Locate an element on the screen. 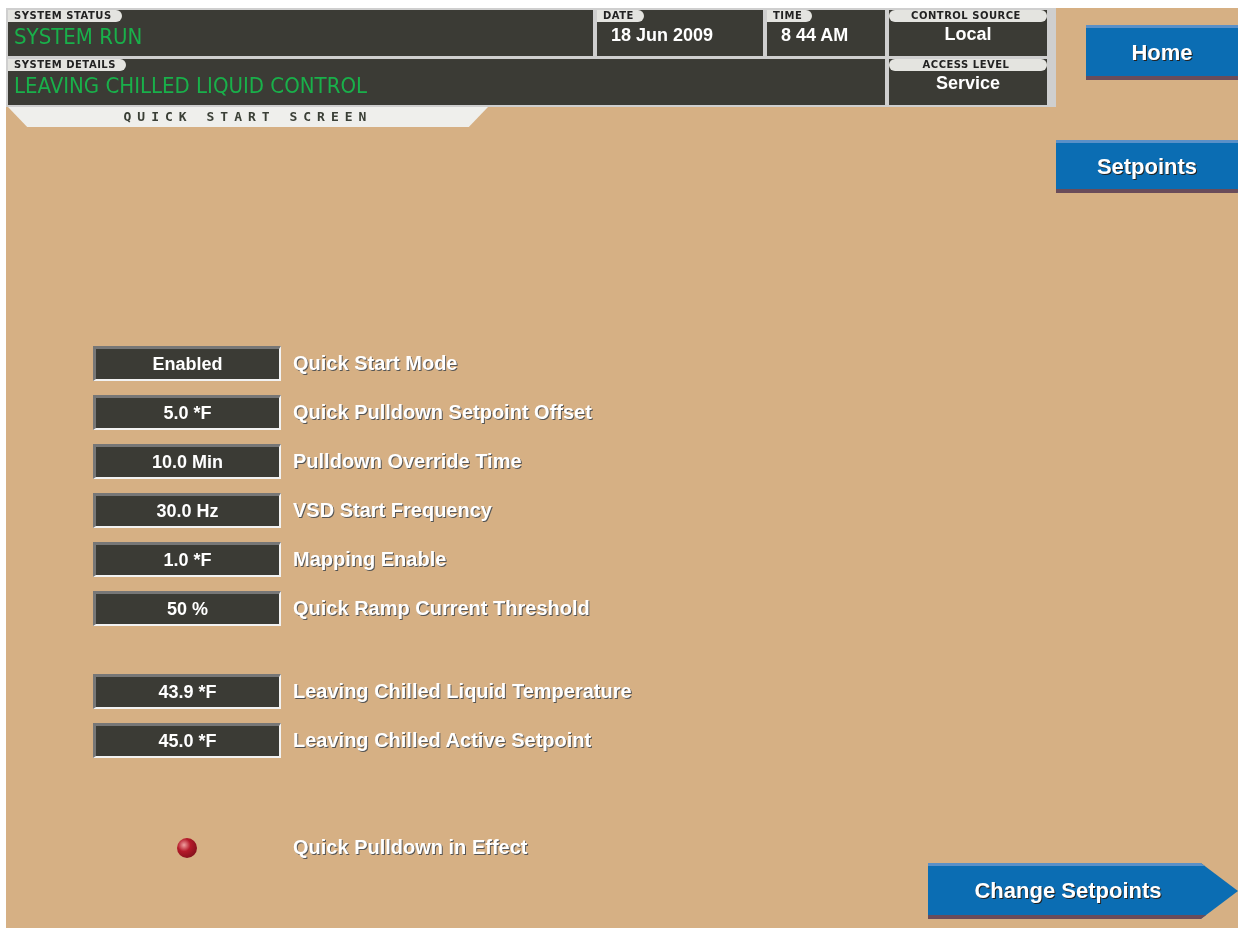 This screenshot has height=928, width=1238. value-display: 50 % is located at coordinates (187, 608).